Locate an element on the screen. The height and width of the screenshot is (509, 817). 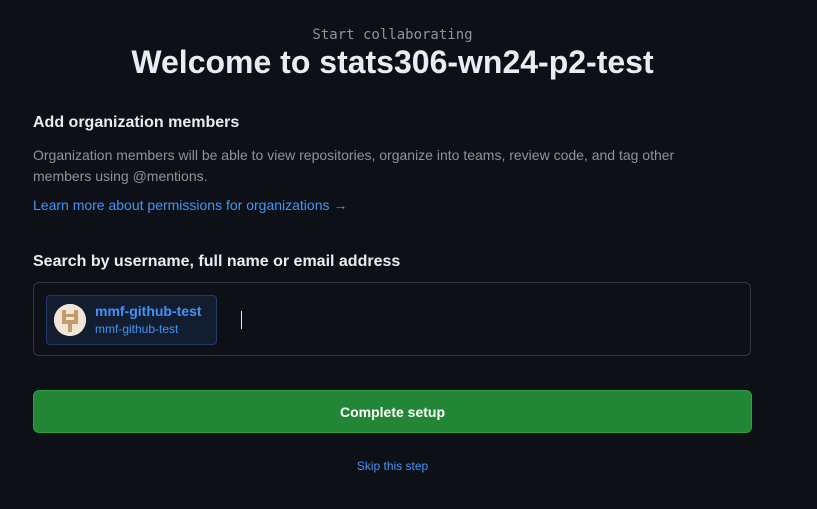
complete-setup-button: Complete setup is located at coordinates (392, 411).